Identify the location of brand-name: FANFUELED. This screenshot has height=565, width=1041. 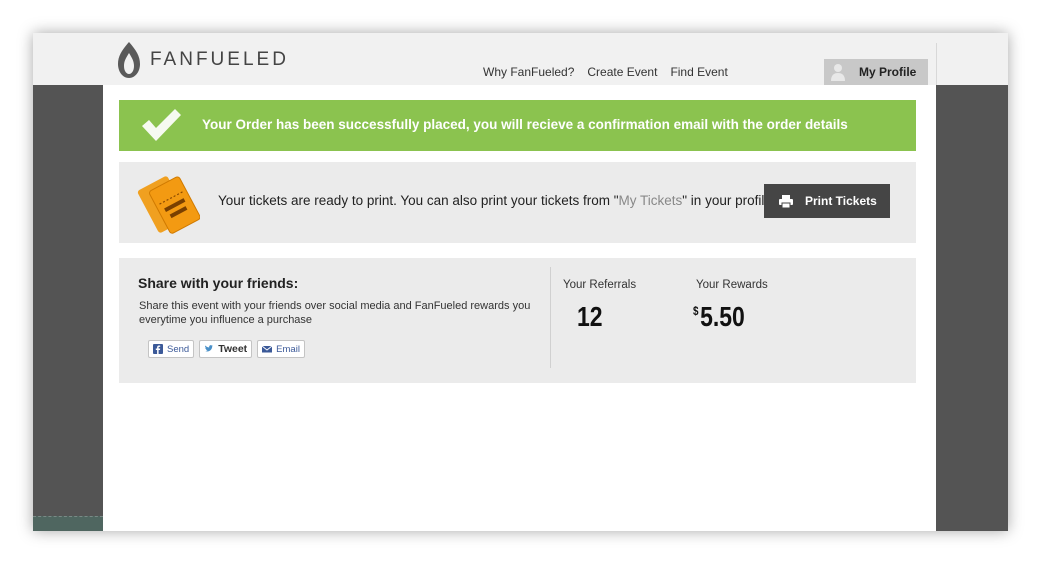
(219, 59).